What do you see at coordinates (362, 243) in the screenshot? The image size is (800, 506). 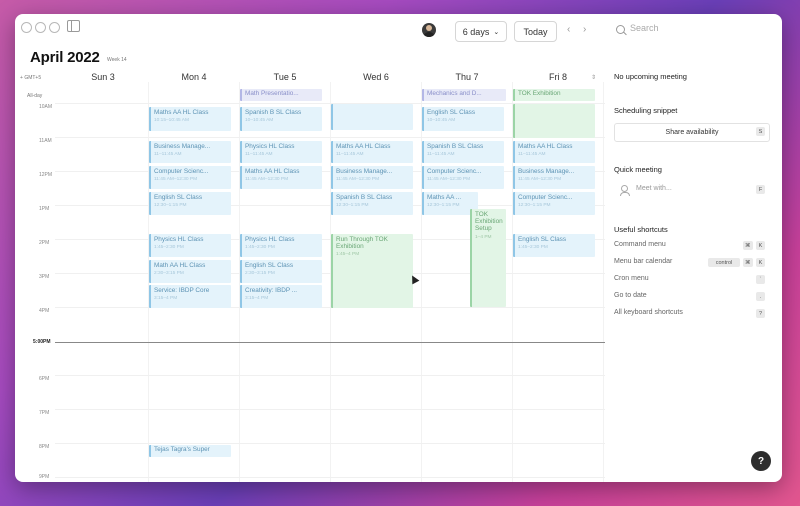 I see `event-title: Run Through TOK Exhibition` at bounding box center [362, 243].